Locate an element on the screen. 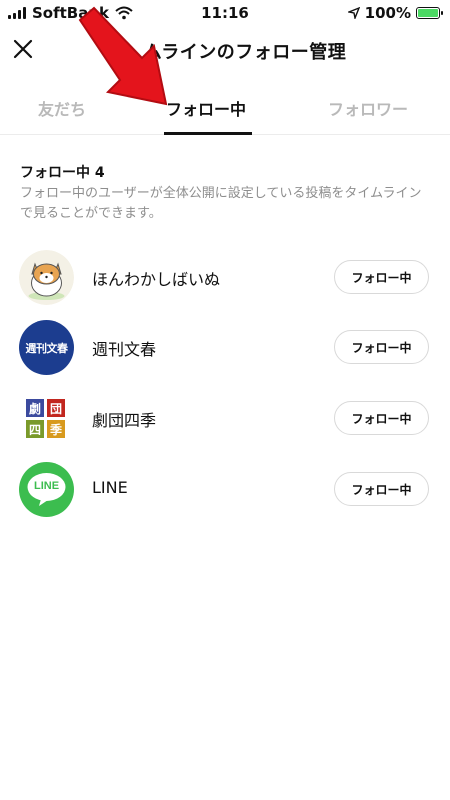 This screenshot has width=450, height=800. header: ムラインのフォロー管理 is located at coordinates (225, 50).